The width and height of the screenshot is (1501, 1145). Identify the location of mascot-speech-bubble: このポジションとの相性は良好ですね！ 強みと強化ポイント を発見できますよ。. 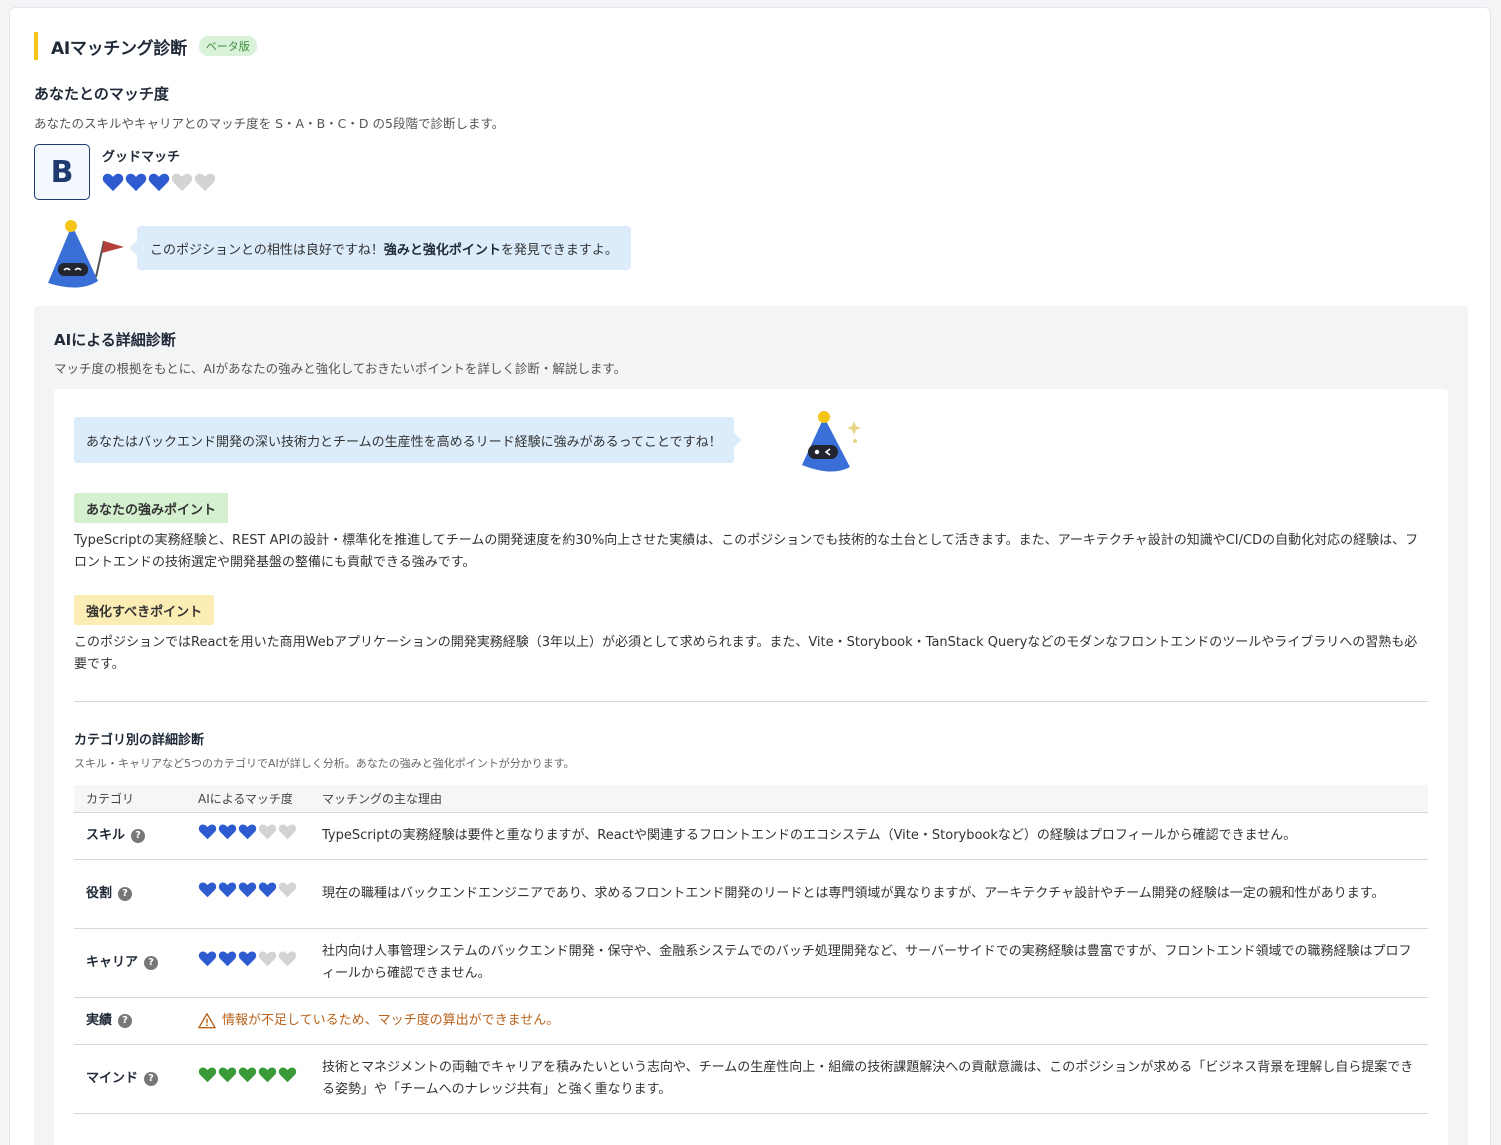
(380, 248).